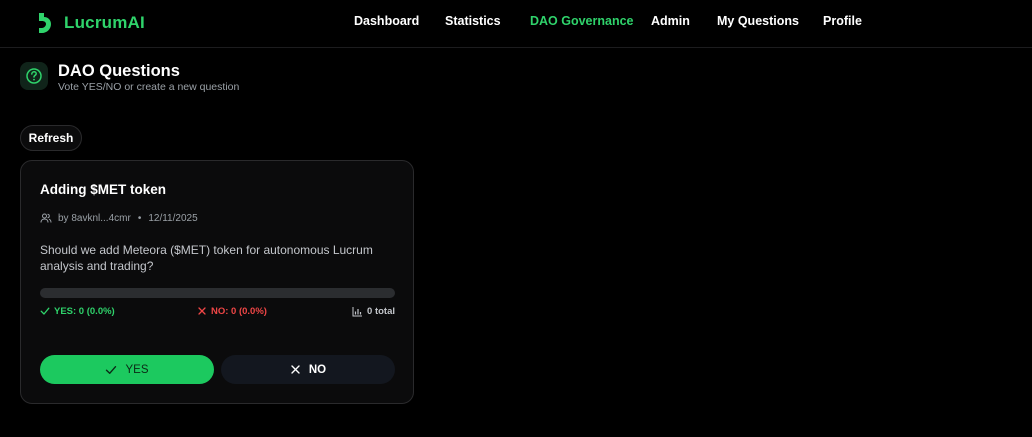  What do you see at coordinates (239, 311) in the screenshot?
I see `no-stat-text: NO: 0 (0.0%)` at bounding box center [239, 311].